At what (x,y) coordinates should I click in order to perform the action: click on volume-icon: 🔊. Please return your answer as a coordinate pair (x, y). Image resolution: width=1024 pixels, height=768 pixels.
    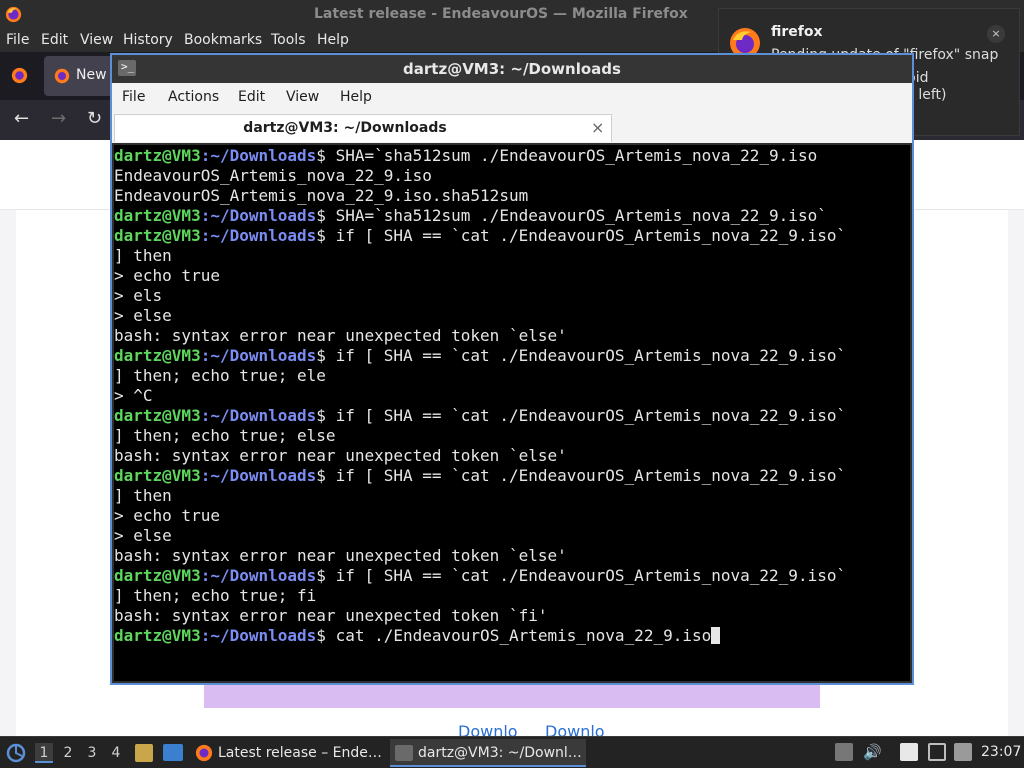
    Looking at the image, I should click on (872, 752).